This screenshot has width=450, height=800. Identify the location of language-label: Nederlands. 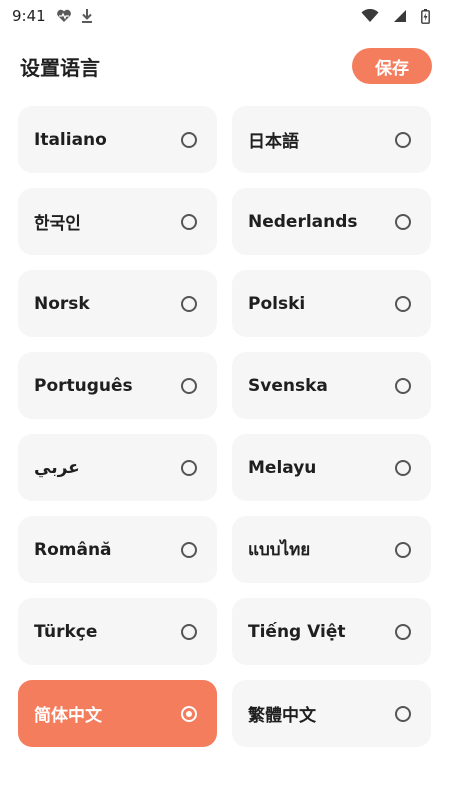
(303, 221).